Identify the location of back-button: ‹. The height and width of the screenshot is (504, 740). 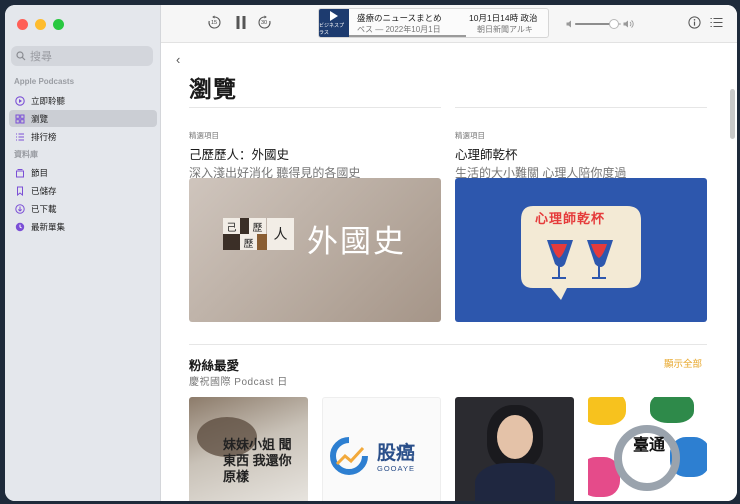
(178, 59).